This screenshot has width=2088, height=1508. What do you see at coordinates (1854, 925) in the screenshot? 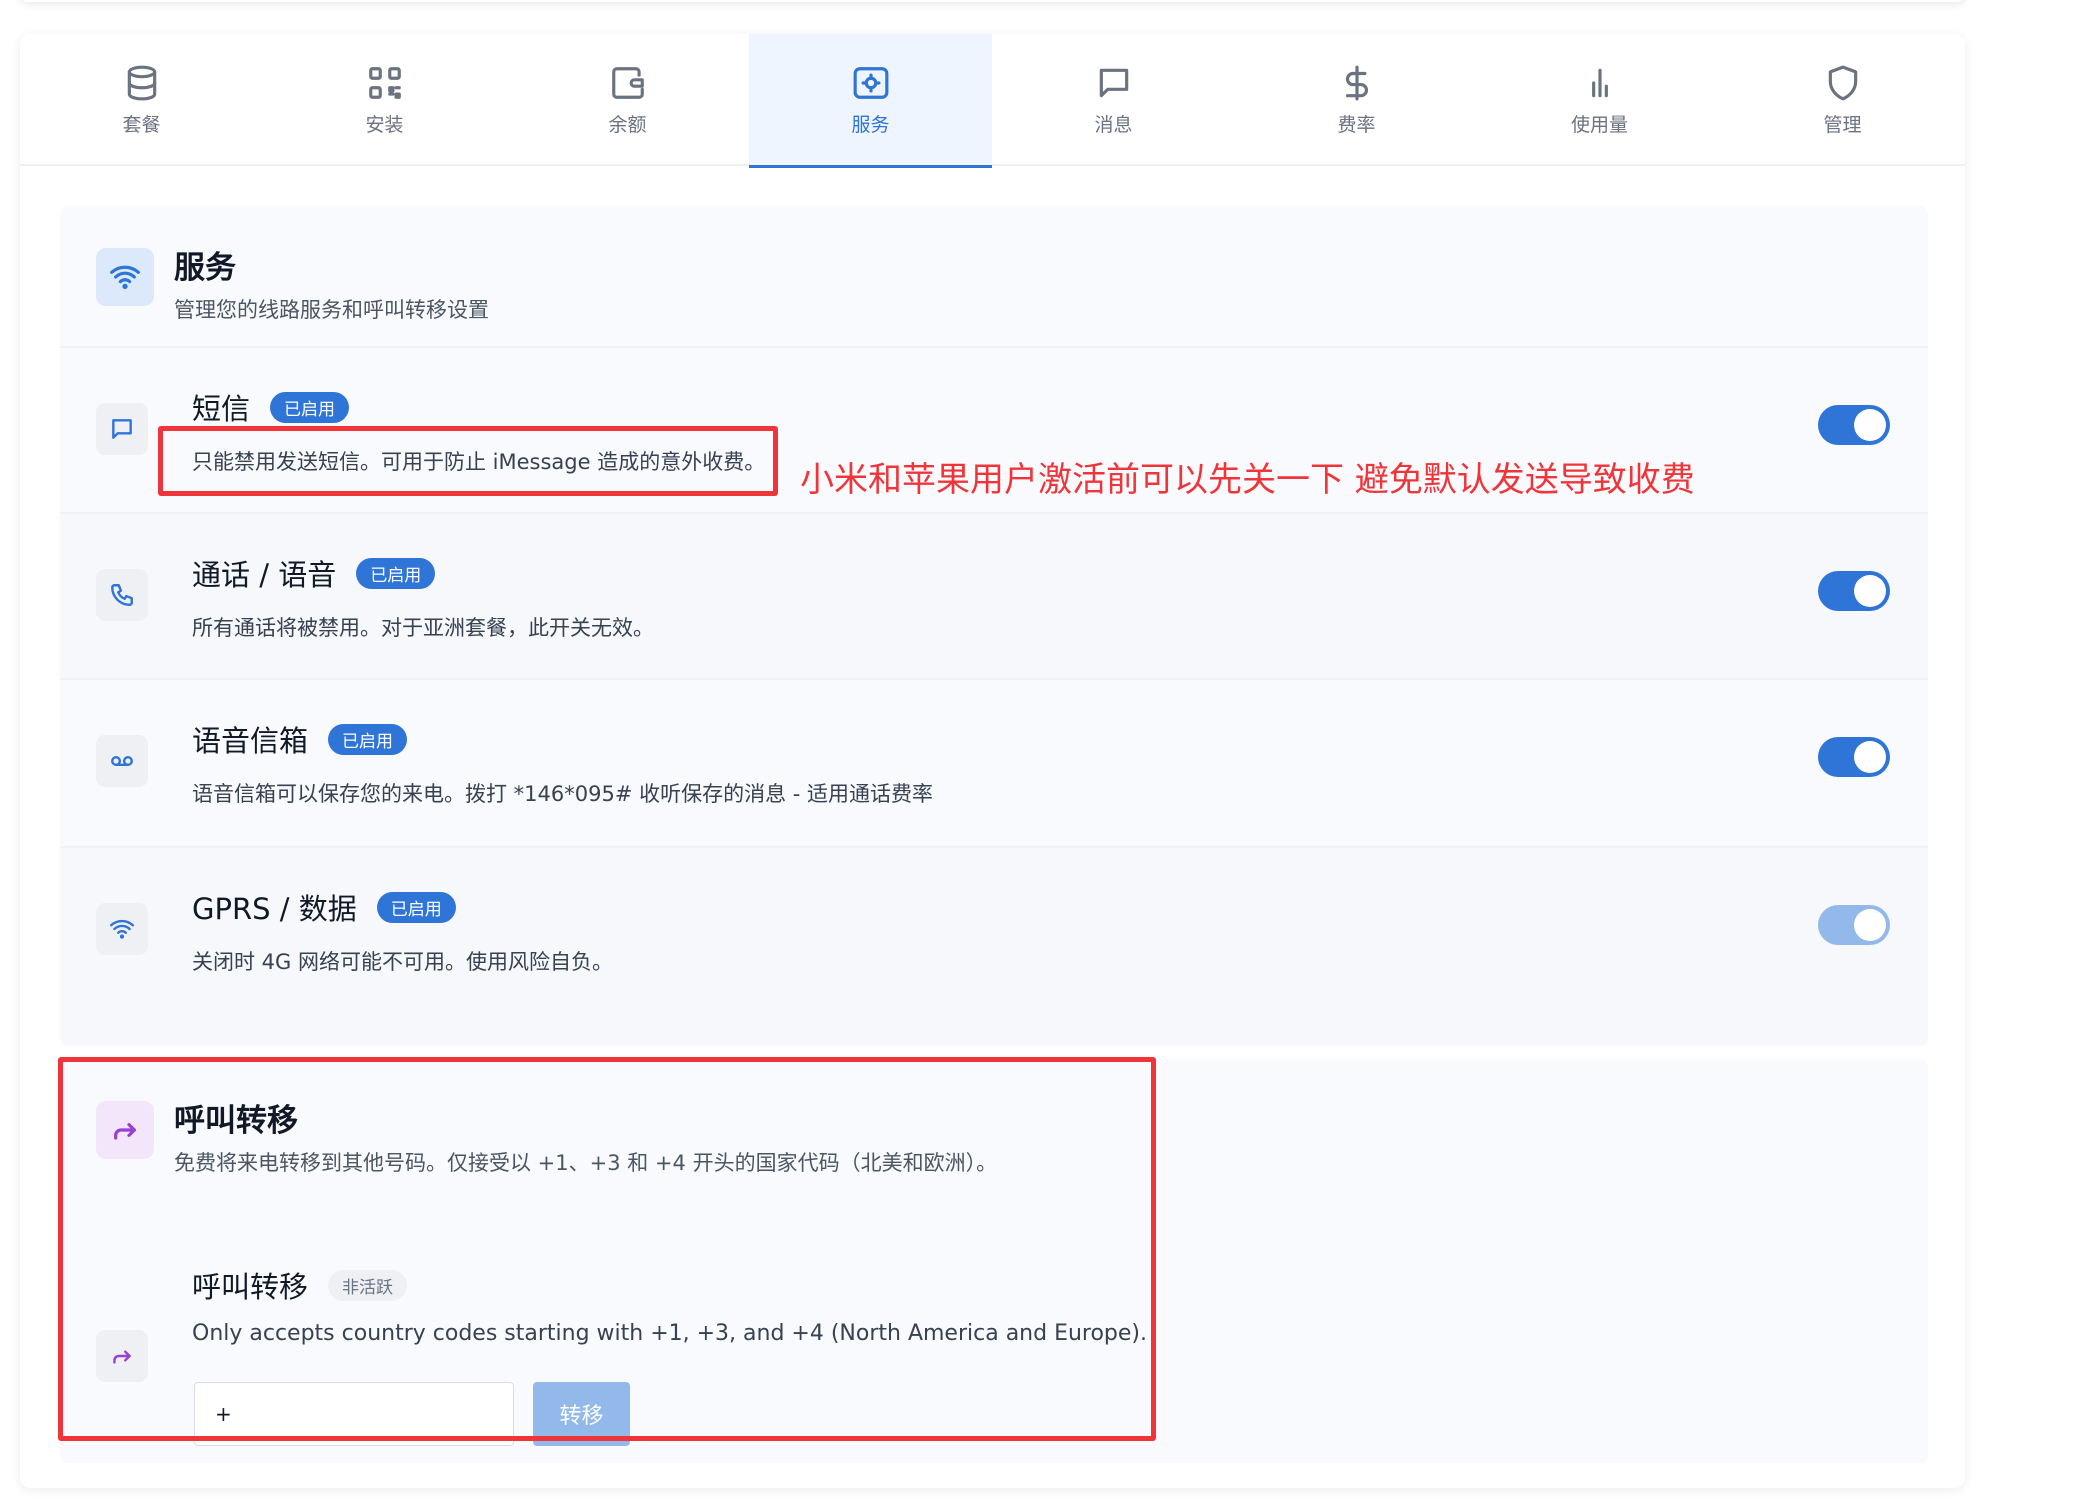
I see `data-toggle` at bounding box center [1854, 925].